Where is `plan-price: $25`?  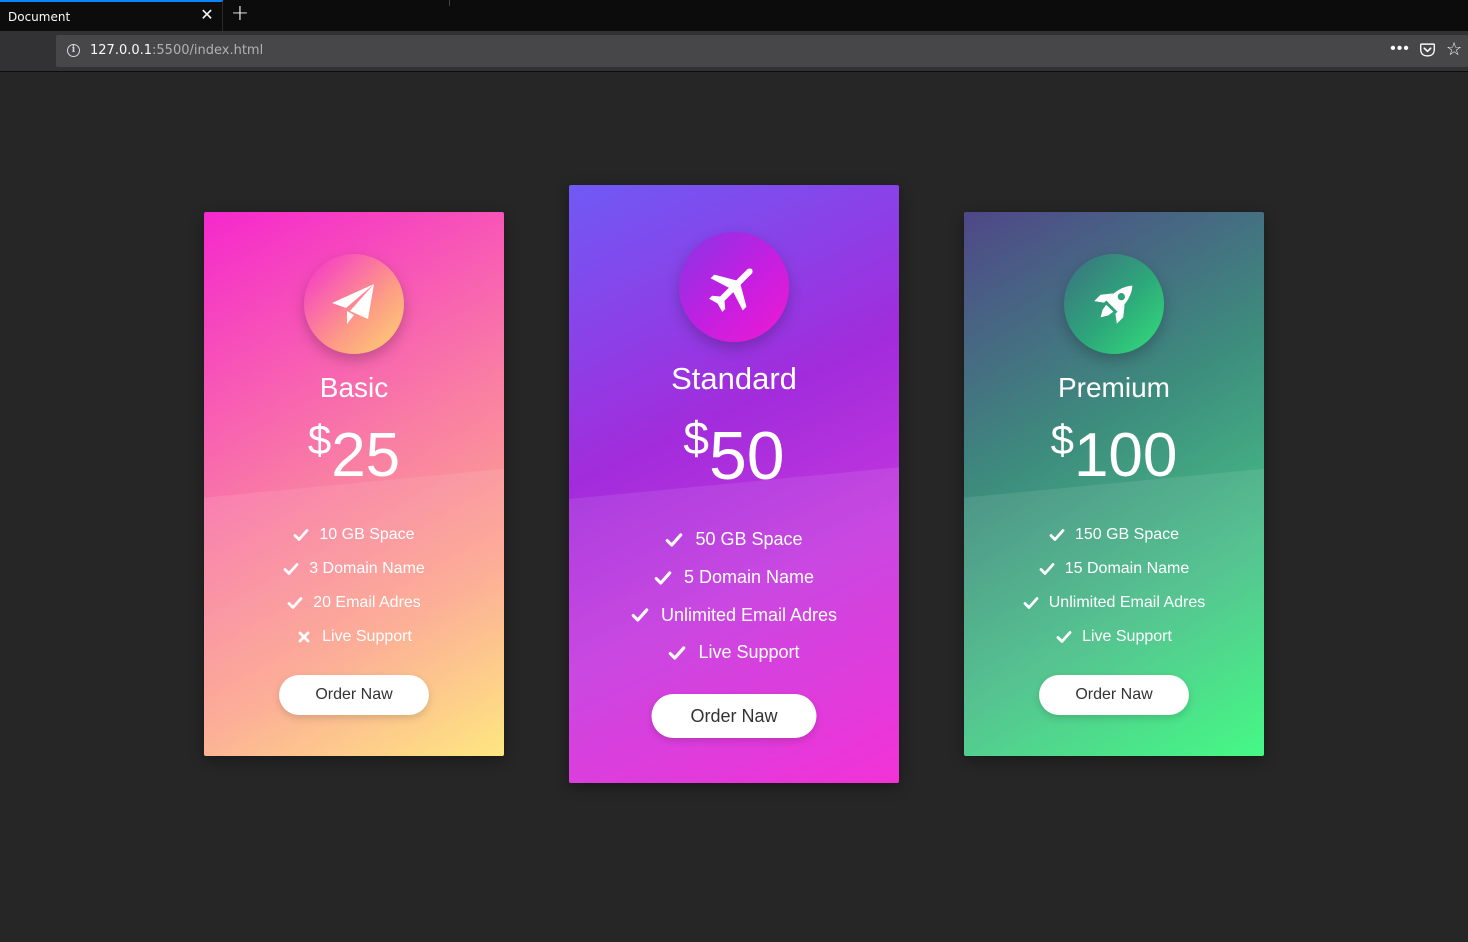 plan-price: $25 is located at coordinates (354, 453).